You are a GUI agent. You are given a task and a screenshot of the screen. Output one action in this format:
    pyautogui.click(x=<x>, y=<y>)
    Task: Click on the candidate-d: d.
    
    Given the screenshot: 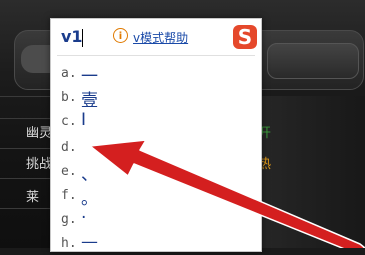 What is the action you would take?
    pyautogui.click(x=154, y=147)
    